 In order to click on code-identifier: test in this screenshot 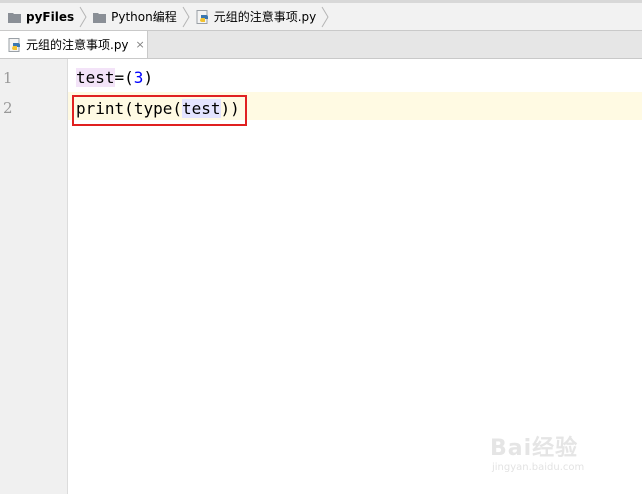, I will do `click(95, 77)`.